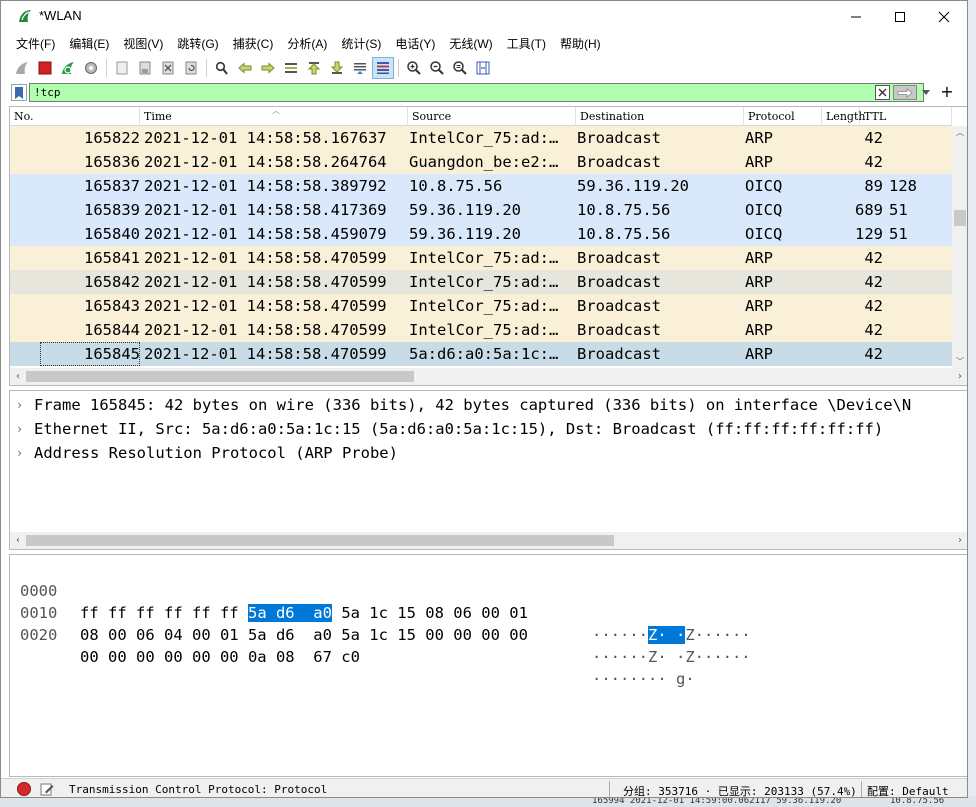 Image resolution: width=976 pixels, height=807 pixels. What do you see at coordinates (882, 92) in the screenshot?
I see `clear-filter-button` at bounding box center [882, 92].